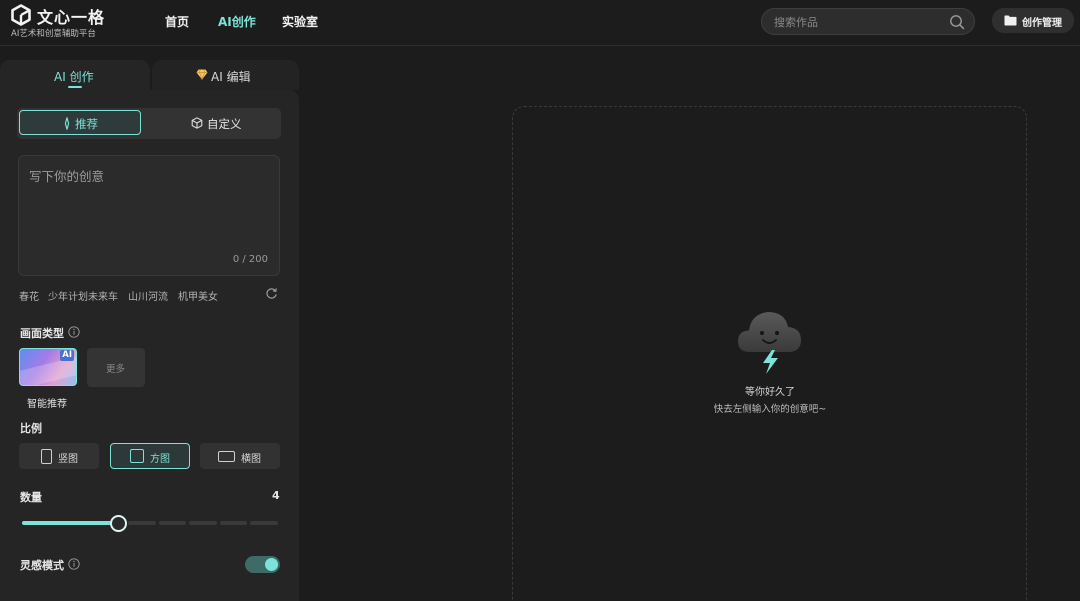 The width and height of the screenshot is (1080, 601). What do you see at coordinates (859, 22) in the screenshot?
I see `search-input` at bounding box center [859, 22].